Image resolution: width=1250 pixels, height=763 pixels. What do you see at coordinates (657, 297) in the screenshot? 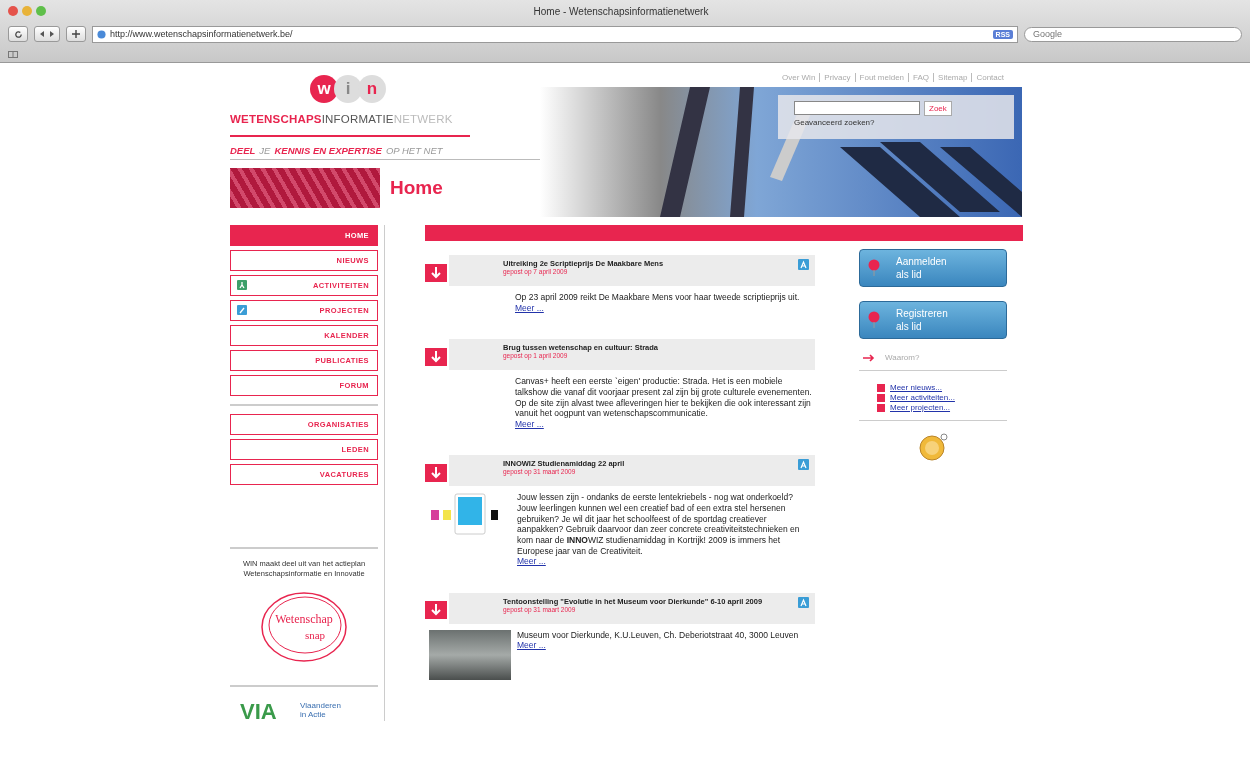
I see `article-text: Op 23 april 2009 reikt De Maakbare Mens voor haar tweede scriptieprijs uit.` at bounding box center [657, 297].